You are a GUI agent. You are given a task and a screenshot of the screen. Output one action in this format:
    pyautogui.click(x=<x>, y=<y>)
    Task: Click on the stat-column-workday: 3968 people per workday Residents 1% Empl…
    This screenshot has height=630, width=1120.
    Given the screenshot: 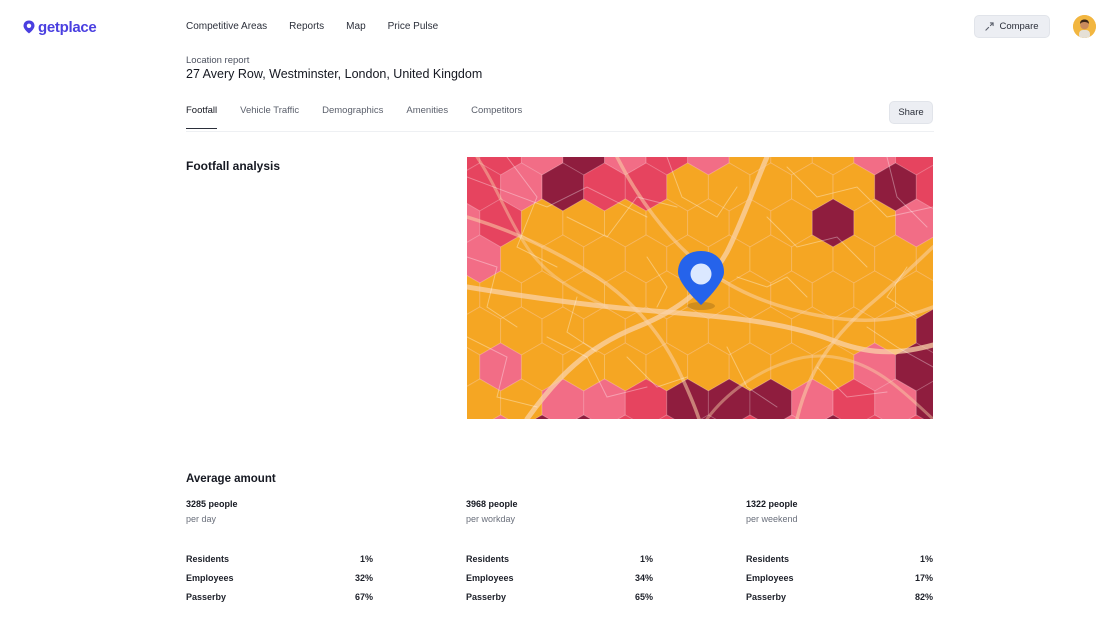 What is the action you would take?
    pyautogui.click(x=559, y=554)
    